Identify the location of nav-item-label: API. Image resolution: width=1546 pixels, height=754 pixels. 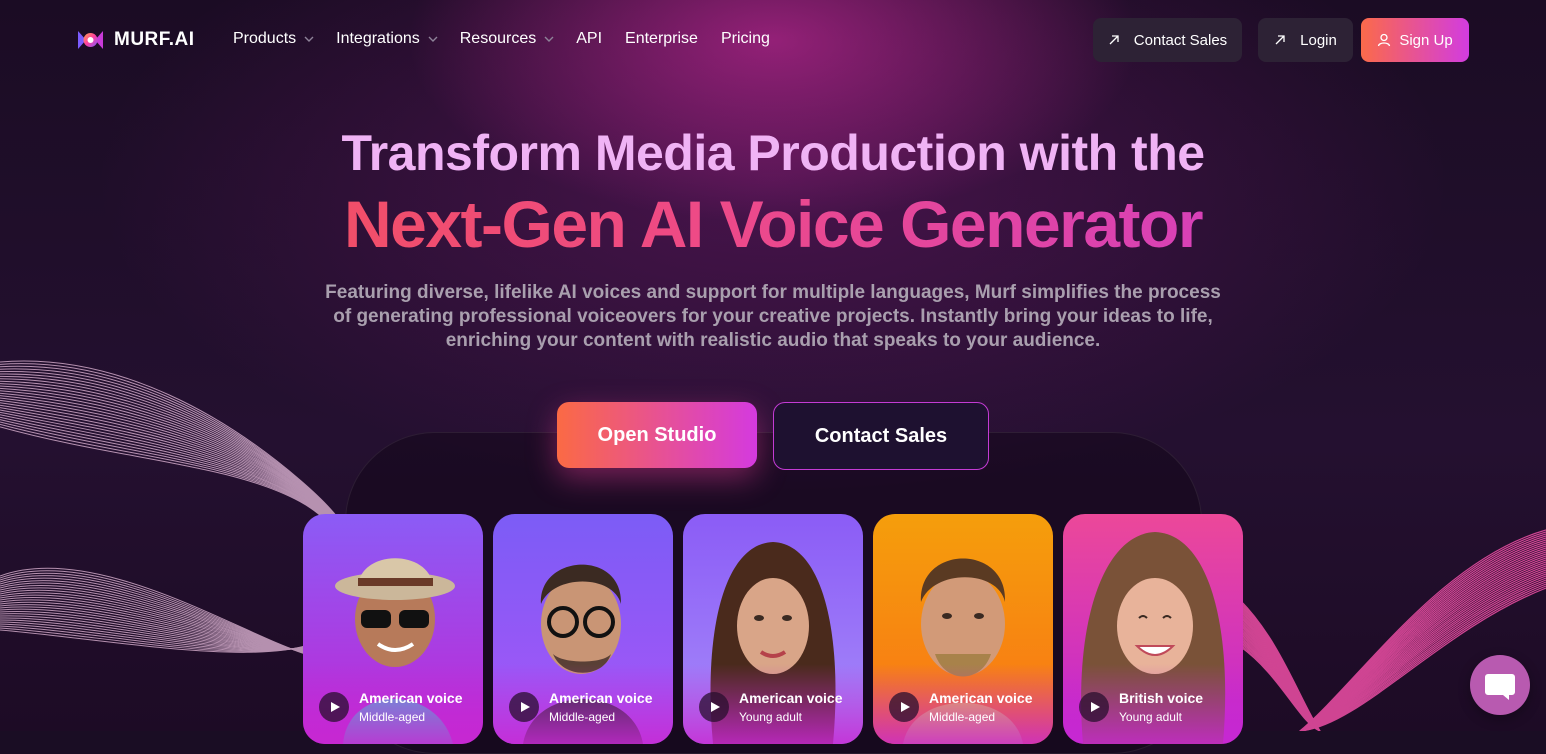
(589, 38).